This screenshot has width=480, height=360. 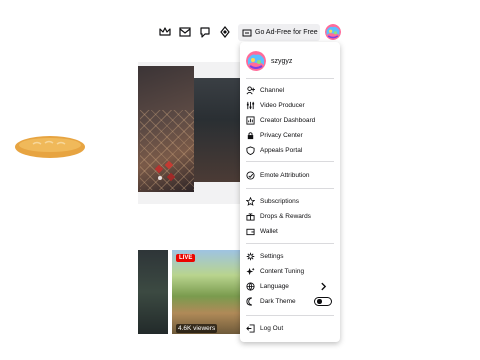 What do you see at coordinates (290, 175) in the screenshot?
I see `menu-item-emote-attribution: Emote Attribution` at bounding box center [290, 175].